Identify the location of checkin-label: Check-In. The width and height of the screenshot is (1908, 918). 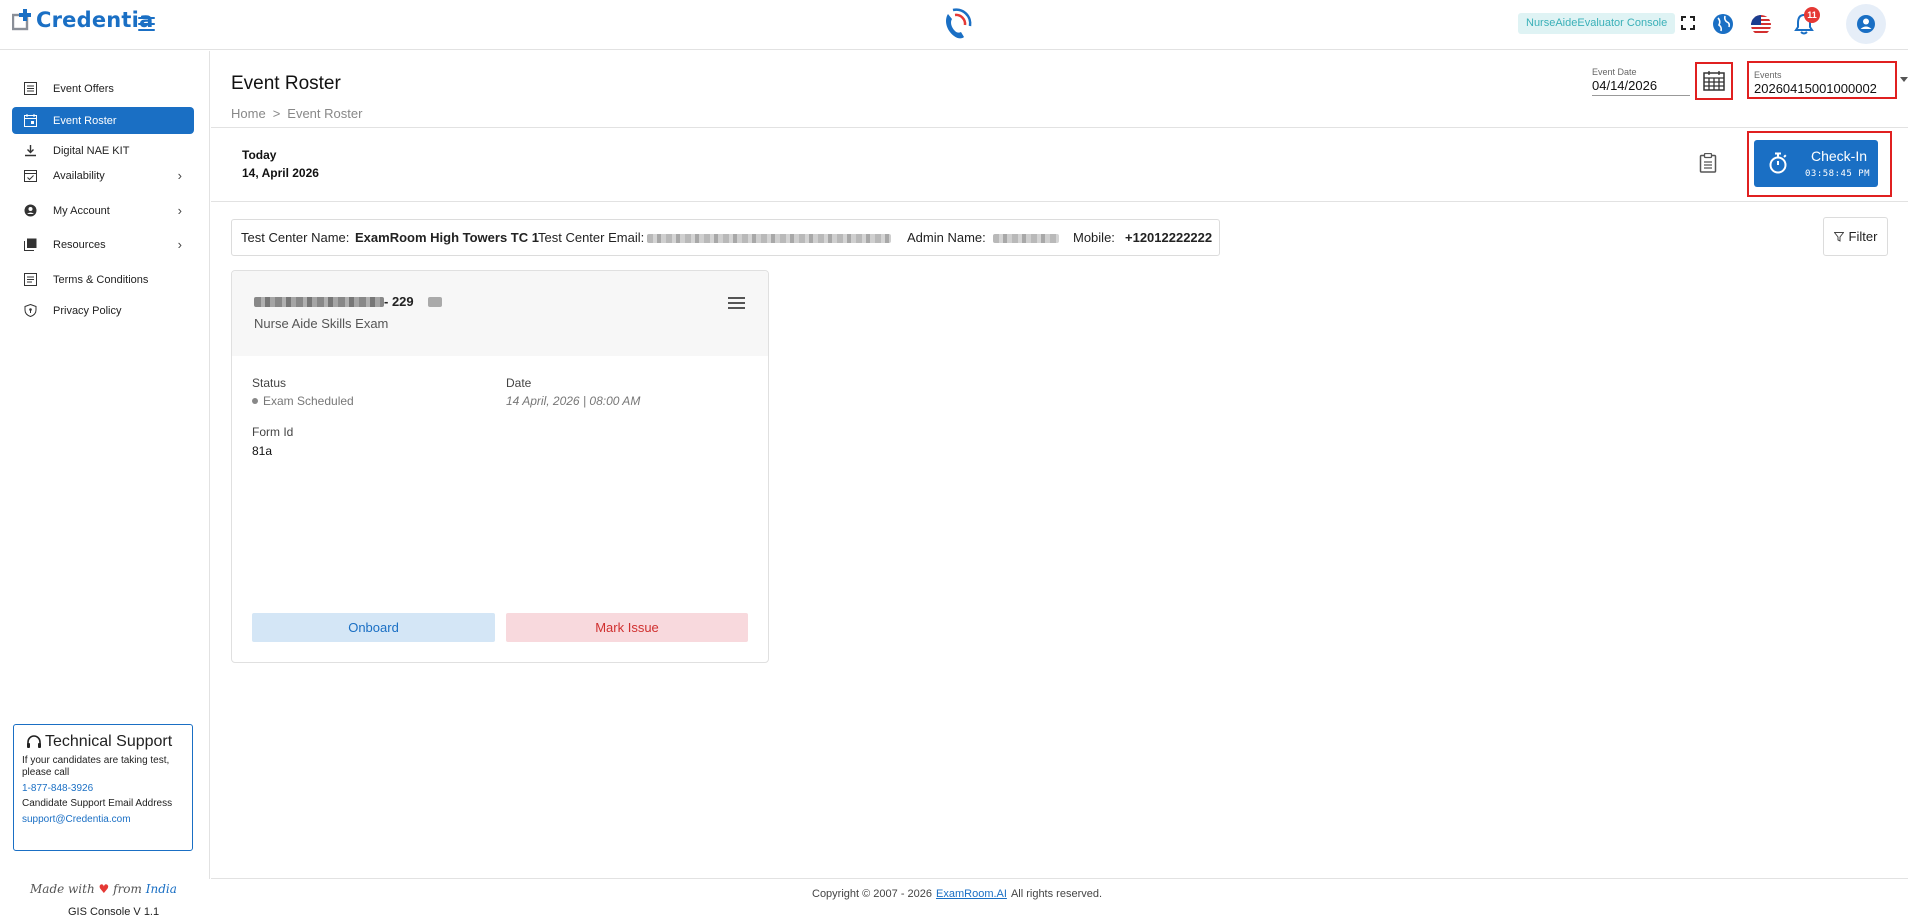
(1839, 156).